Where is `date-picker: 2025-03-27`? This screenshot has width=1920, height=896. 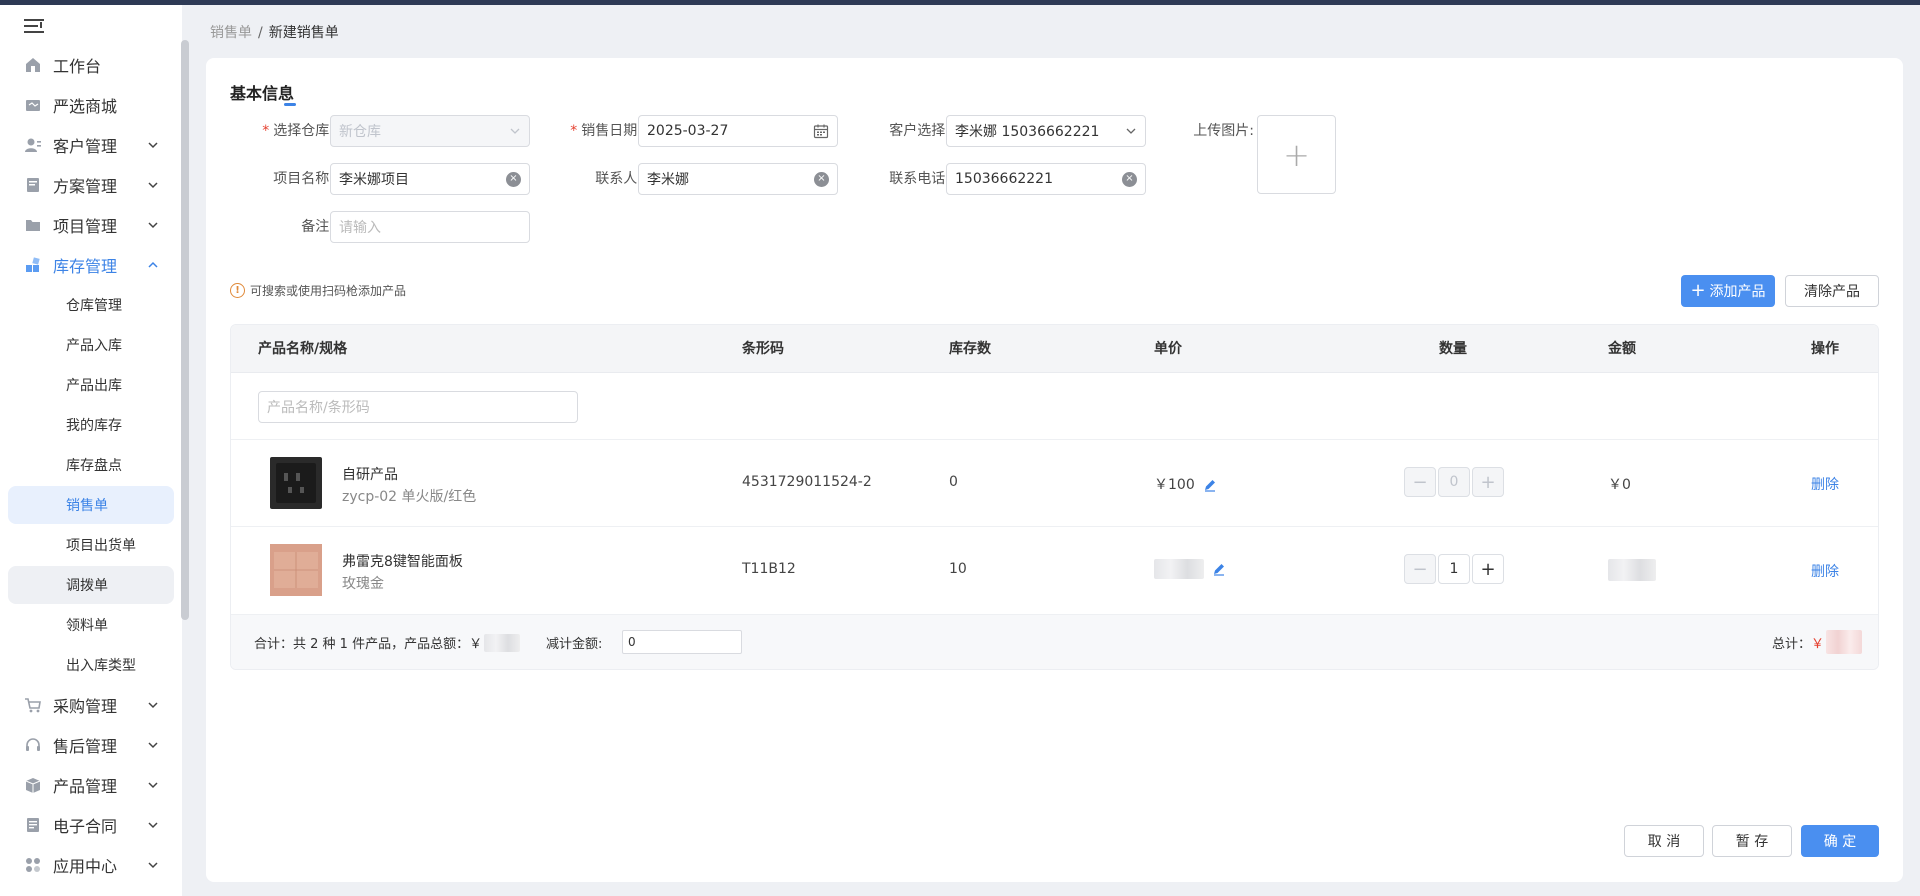 date-picker: 2025-03-27 is located at coordinates (738, 131).